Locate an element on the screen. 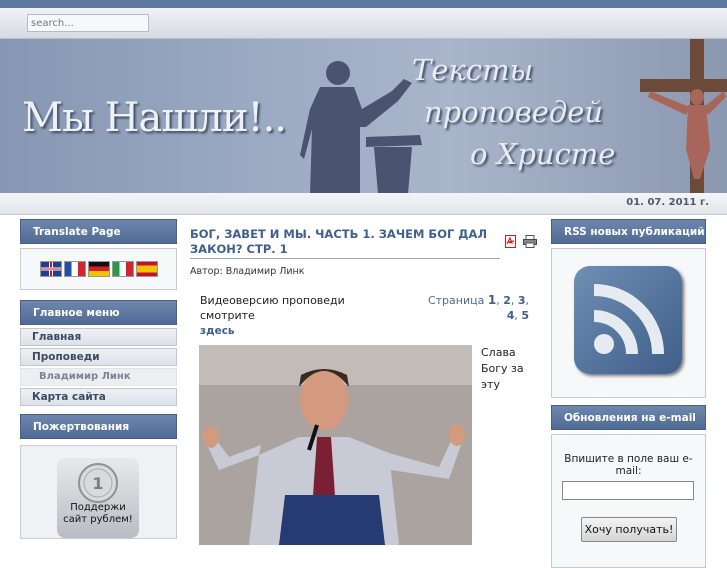  current-date: 01. 07. 2011 г. is located at coordinates (667, 202).